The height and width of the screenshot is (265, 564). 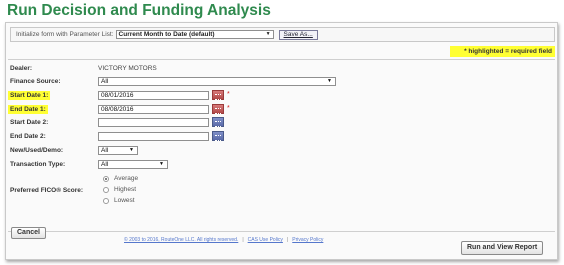 I want to click on fico-option-highest: Highest, so click(x=119, y=189).